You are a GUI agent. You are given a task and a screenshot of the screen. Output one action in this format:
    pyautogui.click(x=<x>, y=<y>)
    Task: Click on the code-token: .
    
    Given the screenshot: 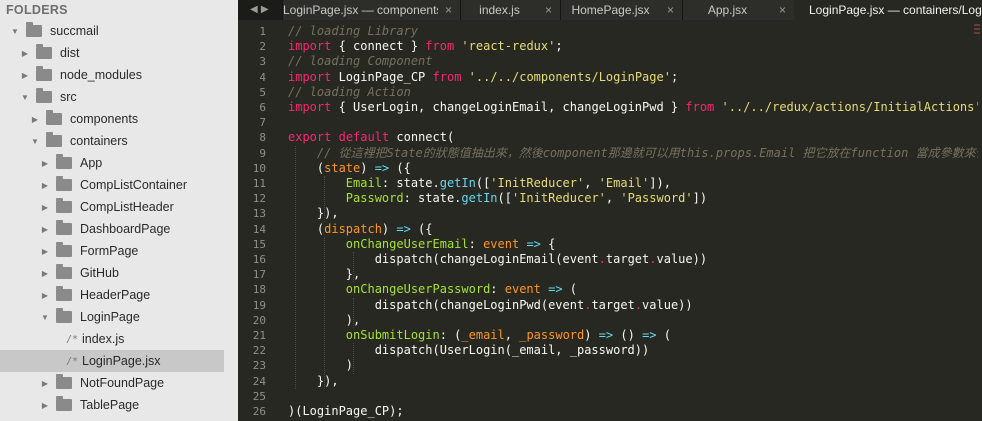 What is the action you would take?
    pyautogui.click(x=602, y=259)
    